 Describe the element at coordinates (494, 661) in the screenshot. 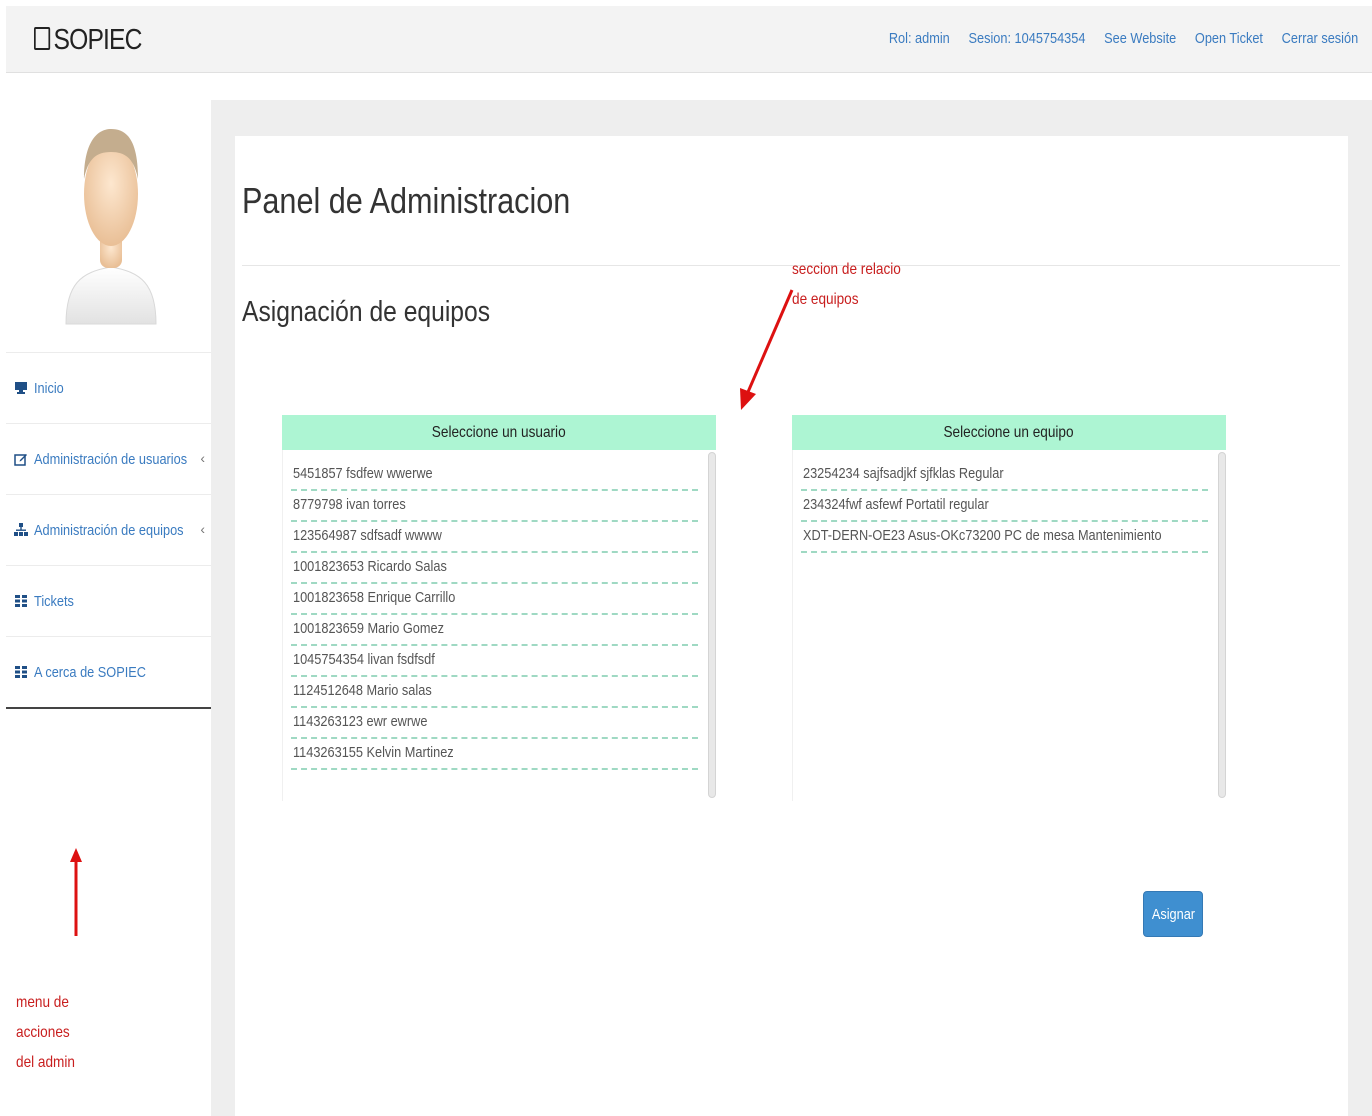

I see `user-option: 1045754354 livan fsdfsdf` at that location.